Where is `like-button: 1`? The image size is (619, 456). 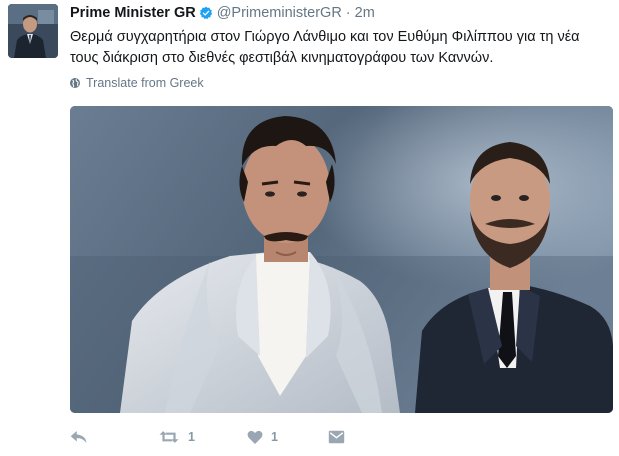
like-button: 1 is located at coordinates (262, 437).